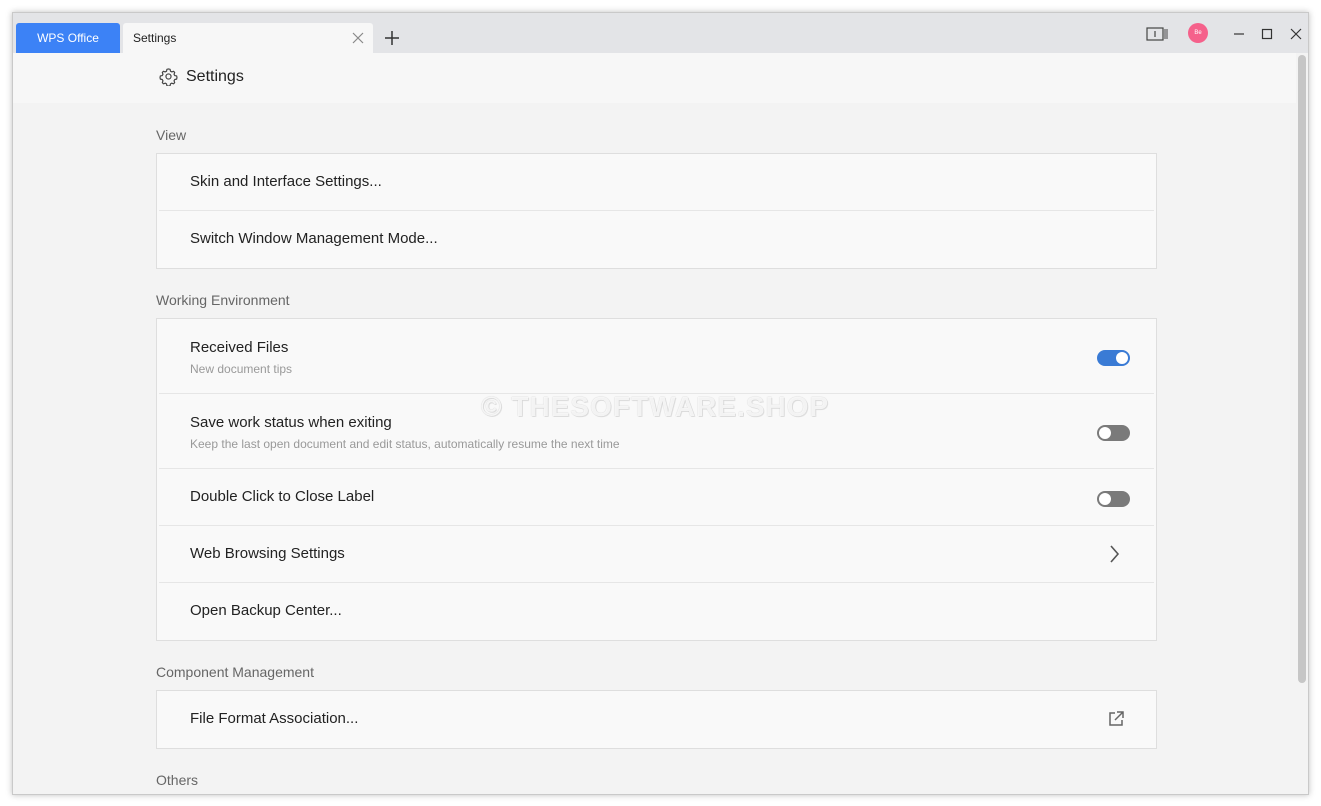 Image resolution: width=1321 pixels, height=806 pixels. I want to click on double-click-close-toggle, so click(1113, 499).